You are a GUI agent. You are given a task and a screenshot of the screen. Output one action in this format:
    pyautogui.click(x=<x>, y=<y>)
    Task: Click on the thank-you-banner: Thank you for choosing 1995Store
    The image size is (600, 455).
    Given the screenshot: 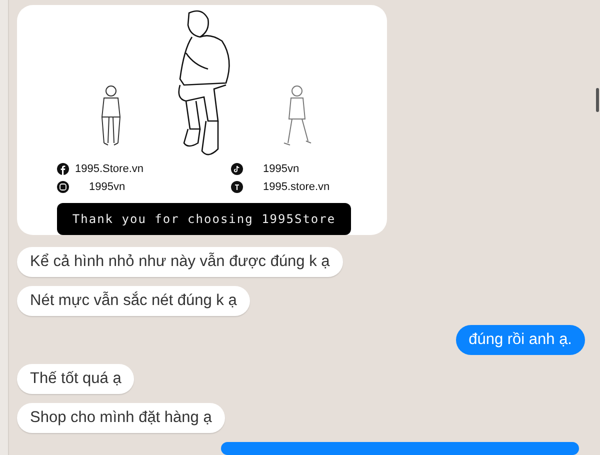 What is the action you would take?
    pyautogui.click(x=204, y=219)
    